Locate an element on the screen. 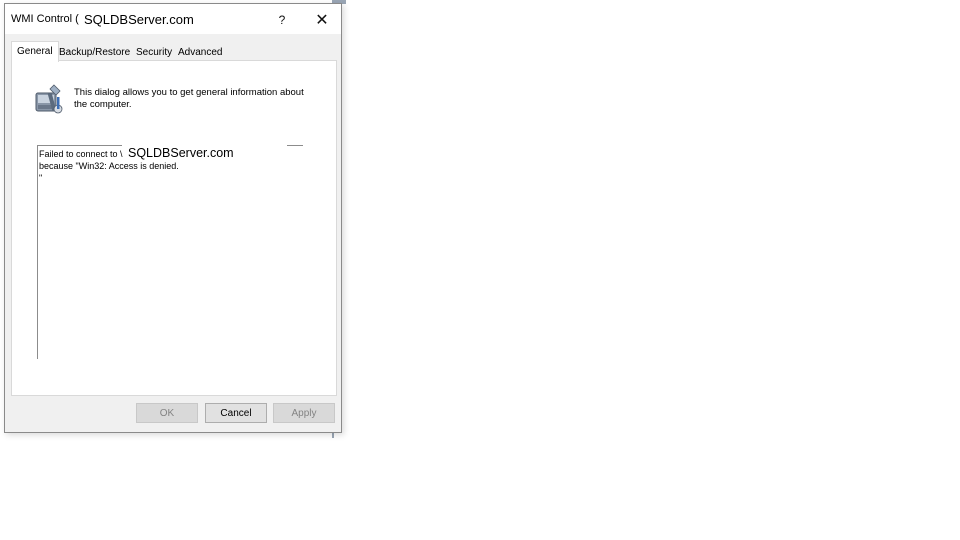  apply-button: Apply is located at coordinates (304, 413).